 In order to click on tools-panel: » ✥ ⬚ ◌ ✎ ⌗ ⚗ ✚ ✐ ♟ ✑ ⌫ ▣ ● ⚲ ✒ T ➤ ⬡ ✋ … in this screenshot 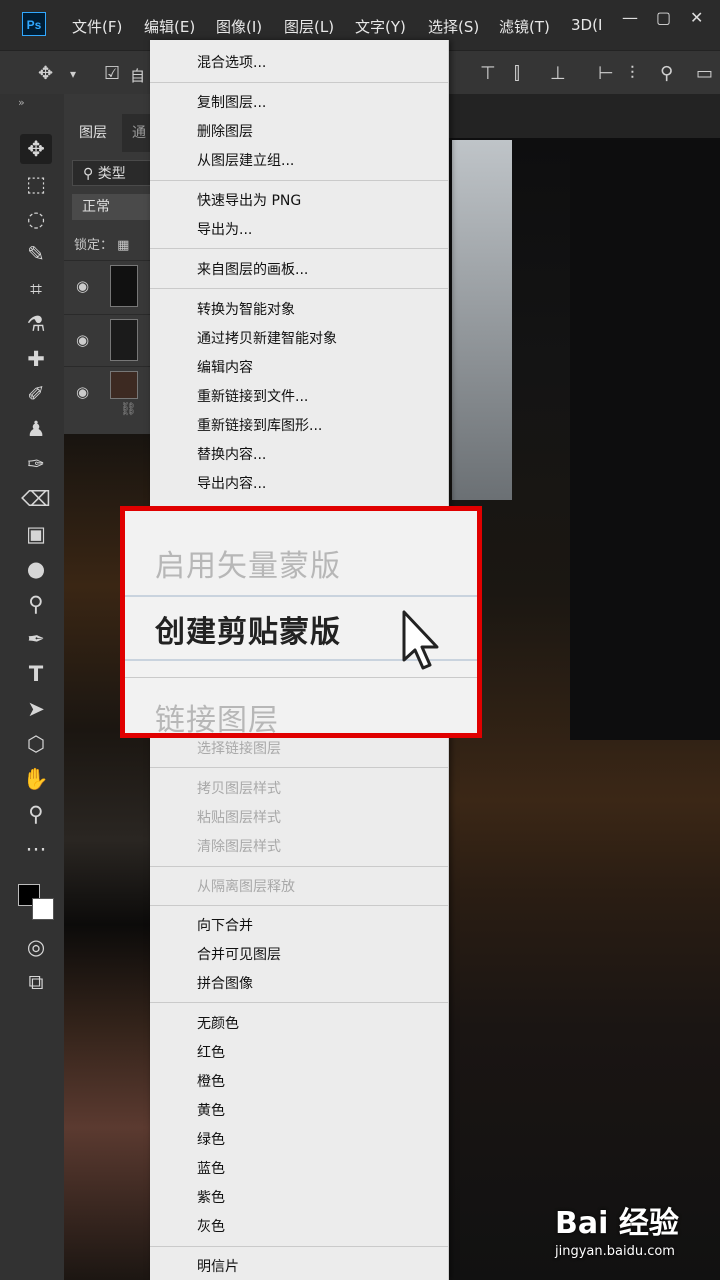, I will do `click(32, 687)`.